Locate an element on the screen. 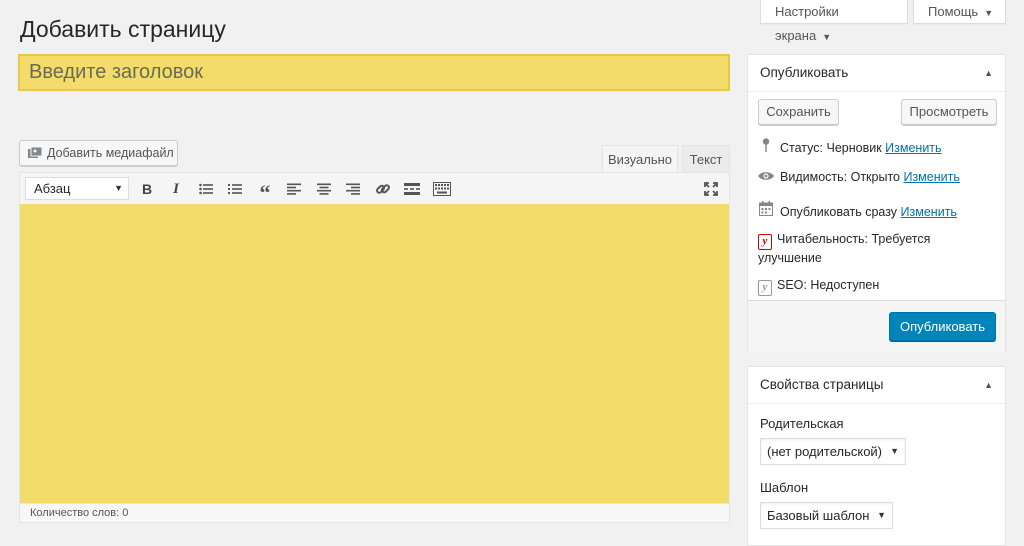 The width and height of the screenshot is (1024, 546). yoast-readability-icon: y is located at coordinates (765, 242).